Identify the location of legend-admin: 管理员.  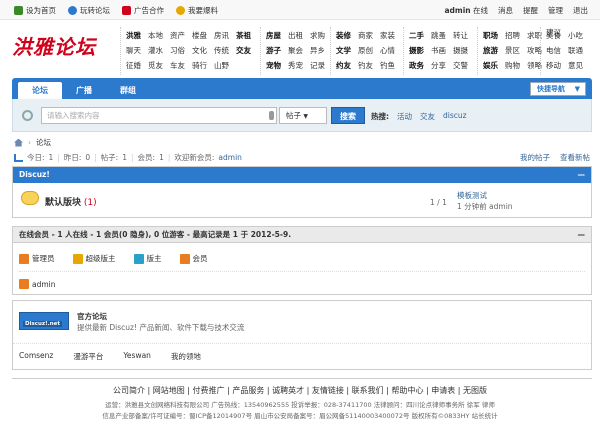
(37, 258).